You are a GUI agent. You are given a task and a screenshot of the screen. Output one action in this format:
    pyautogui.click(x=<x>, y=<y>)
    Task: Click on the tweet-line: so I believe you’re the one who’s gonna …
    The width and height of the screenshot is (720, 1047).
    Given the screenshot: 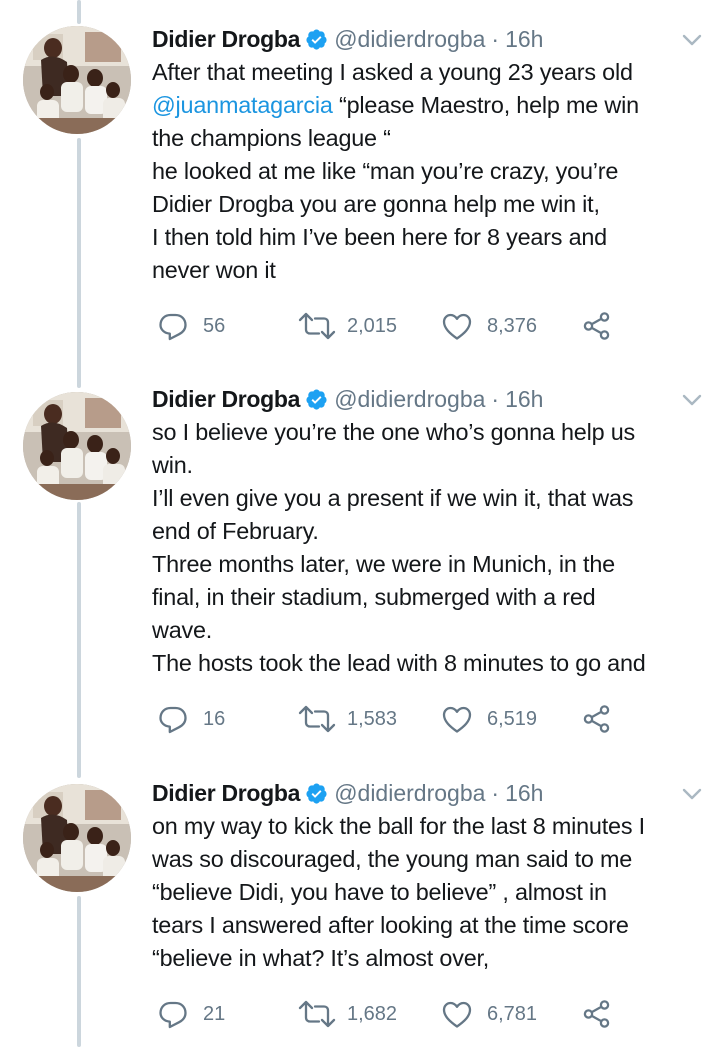 What is the action you would take?
    pyautogui.click(x=394, y=432)
    